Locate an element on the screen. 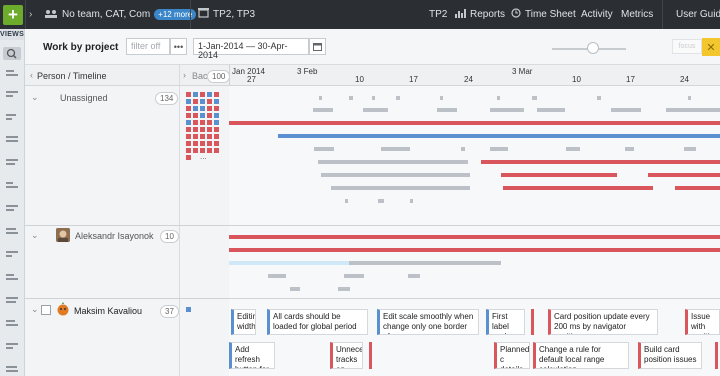  search-views-button is located at coordinates (12, 53).